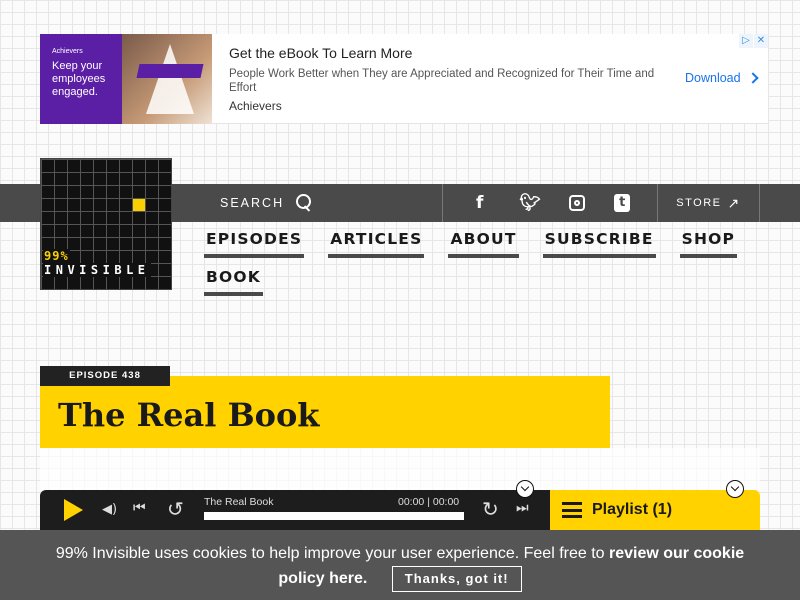  Describe the element at coordinates (189, 415) in the screenshot. I see `episode-title: The Real Book` at that location.